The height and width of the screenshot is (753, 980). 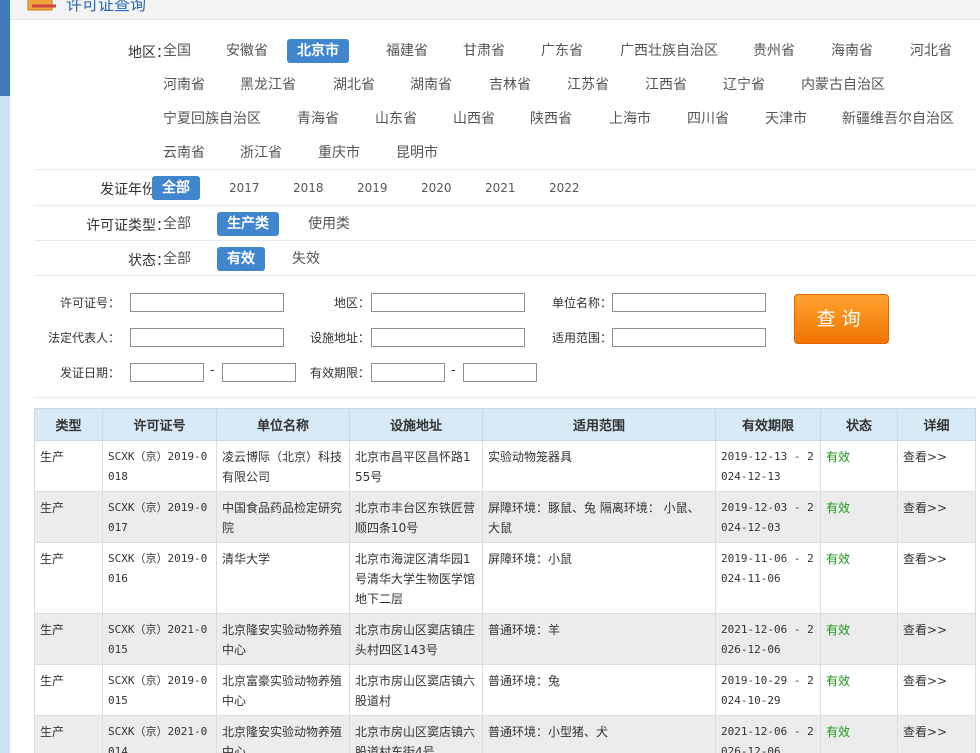 I want to click on region-option: 安徽省, so click(x=247, y=51).